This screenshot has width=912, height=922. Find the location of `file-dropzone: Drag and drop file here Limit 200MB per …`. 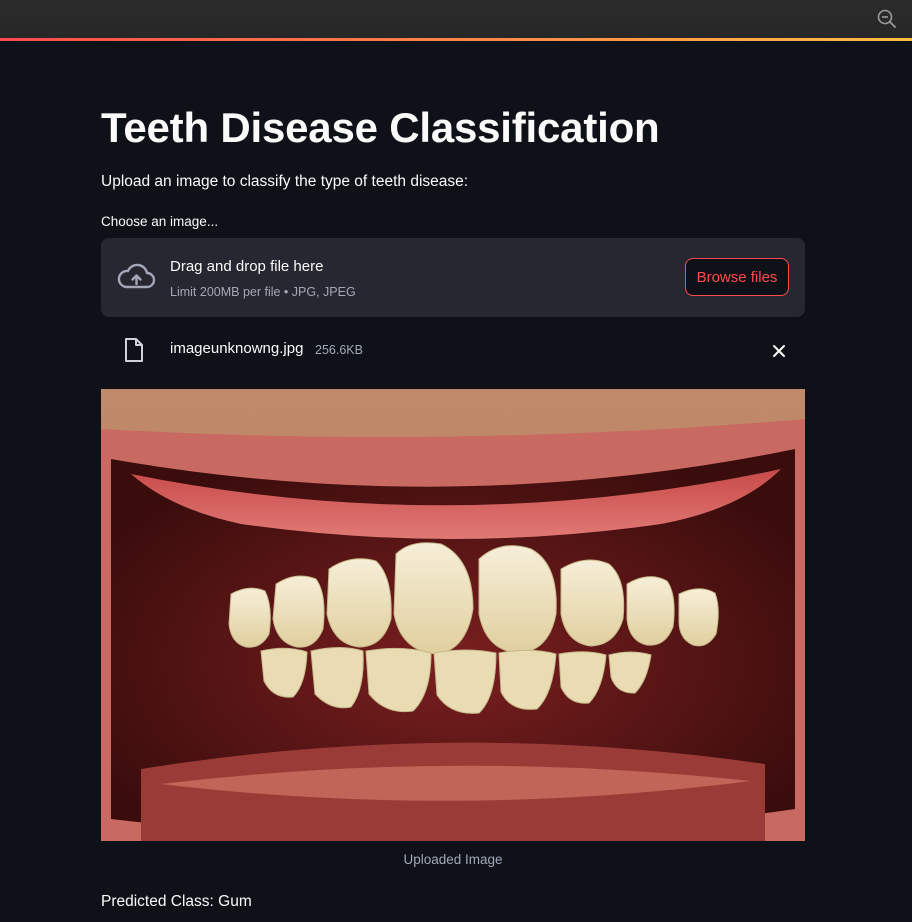

file-dropzone: Drag and drop file here Limit 200MB per … is located at coordinates (453, 277).